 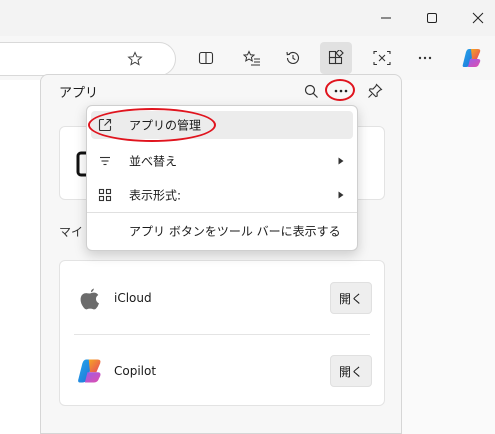 What do you see at coordinates (20, 257) in the screenshot?
I see `page-left-strip` at bounding box center [20, 257].